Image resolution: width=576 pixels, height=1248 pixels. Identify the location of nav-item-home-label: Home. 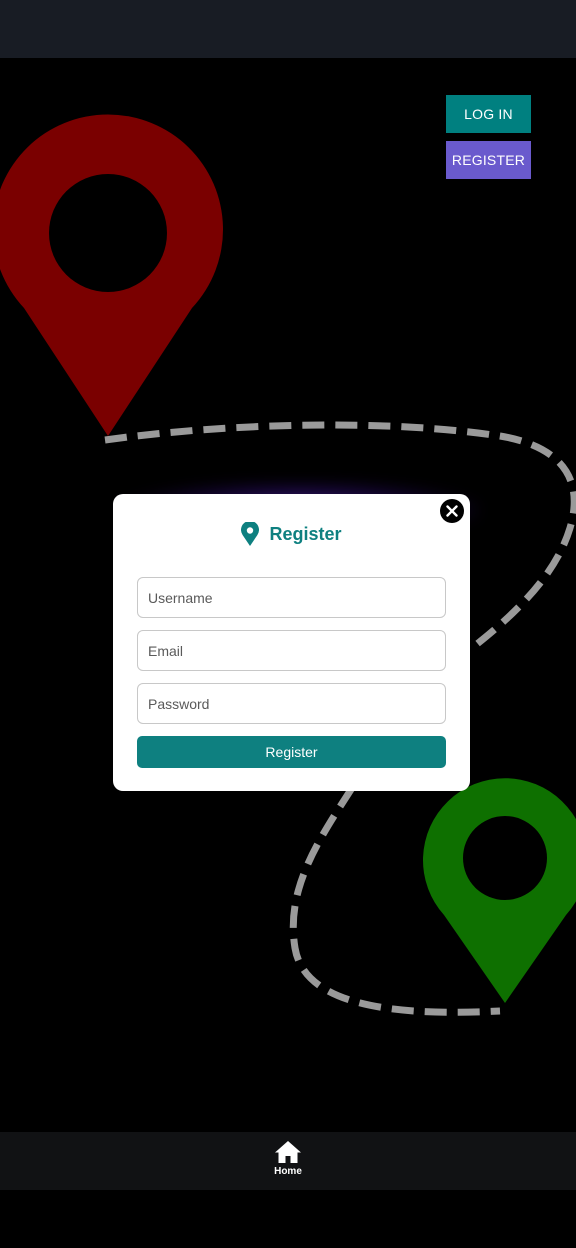
(288, 1171).